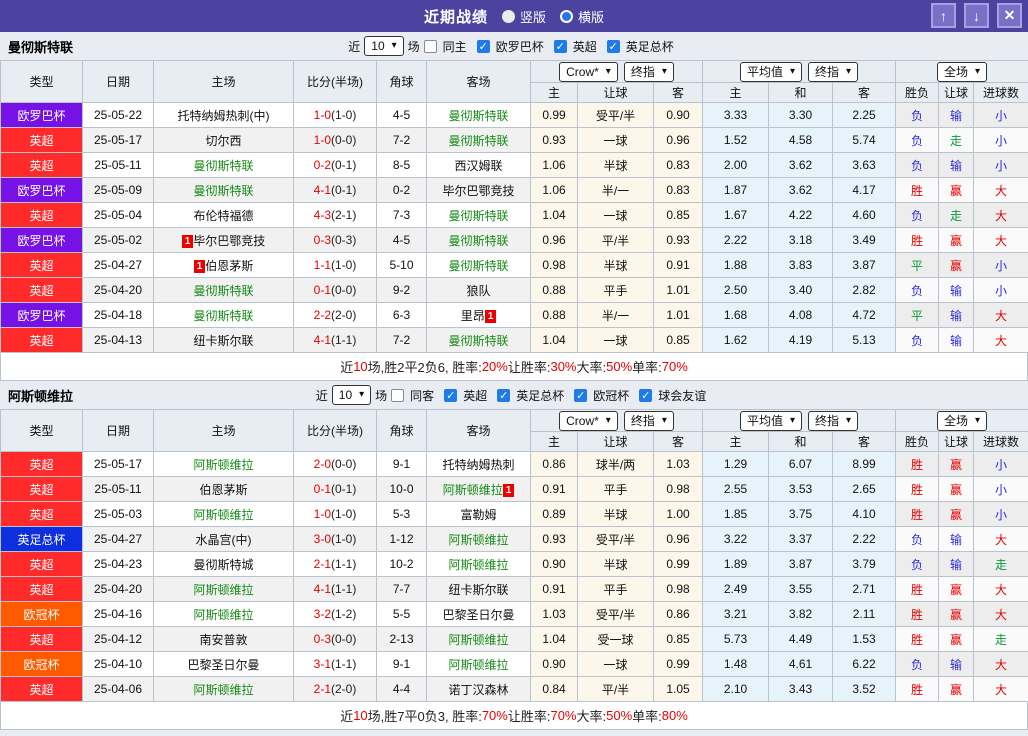  What do you see at coordinates (801, 589) in the screenshot?
I see `avg-draw-odds: 3.55` at bounding box center [801, 589].